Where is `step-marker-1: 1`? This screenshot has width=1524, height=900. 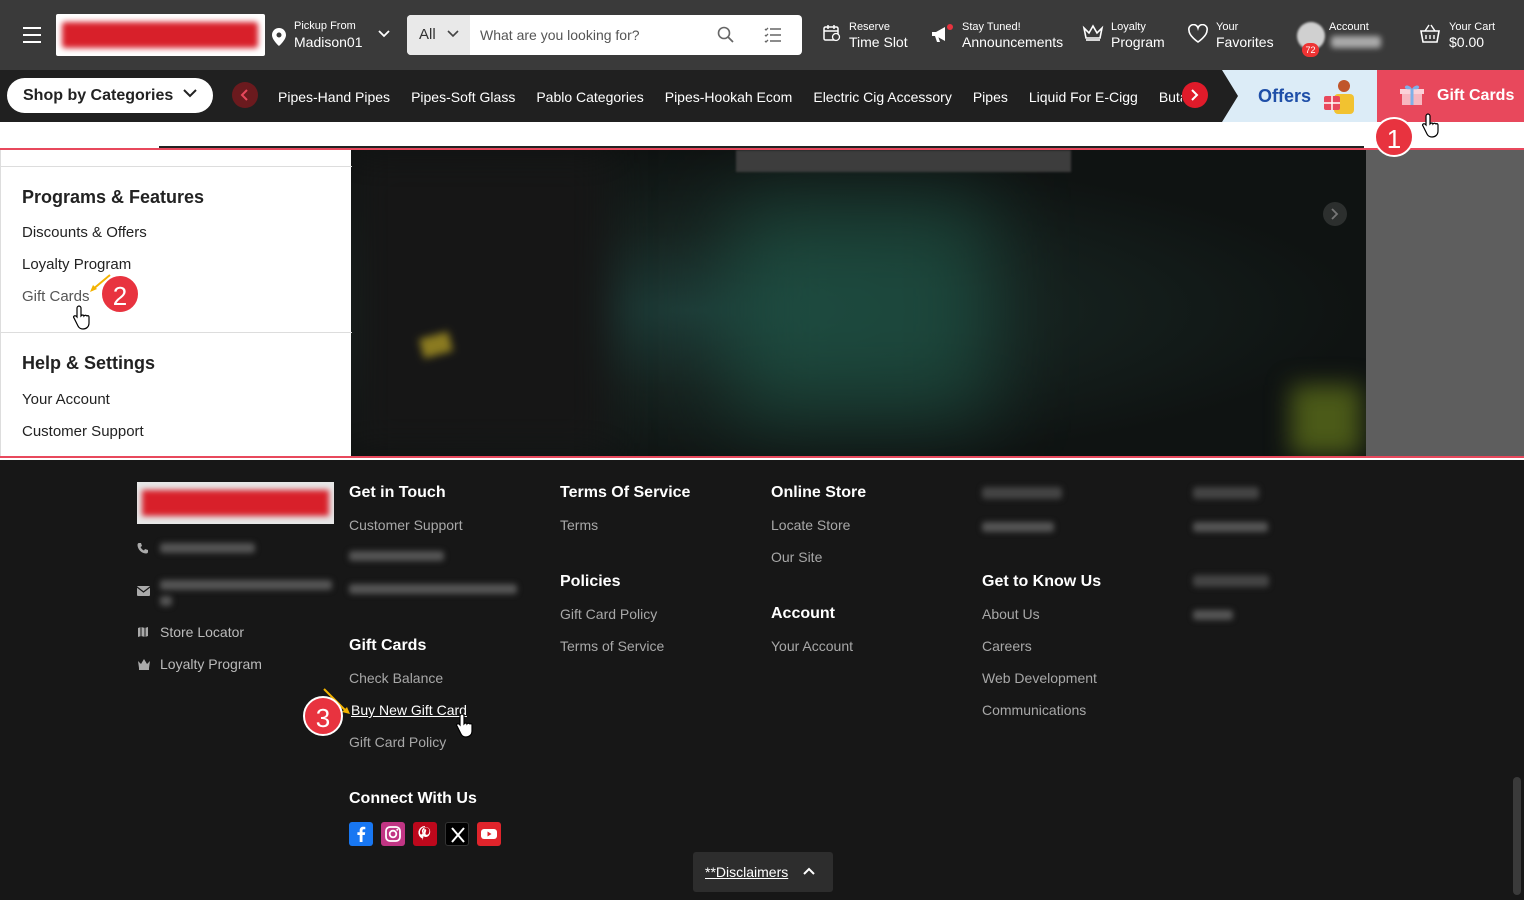 step-marker-1: 1 is located at coordinates (1394, 137).